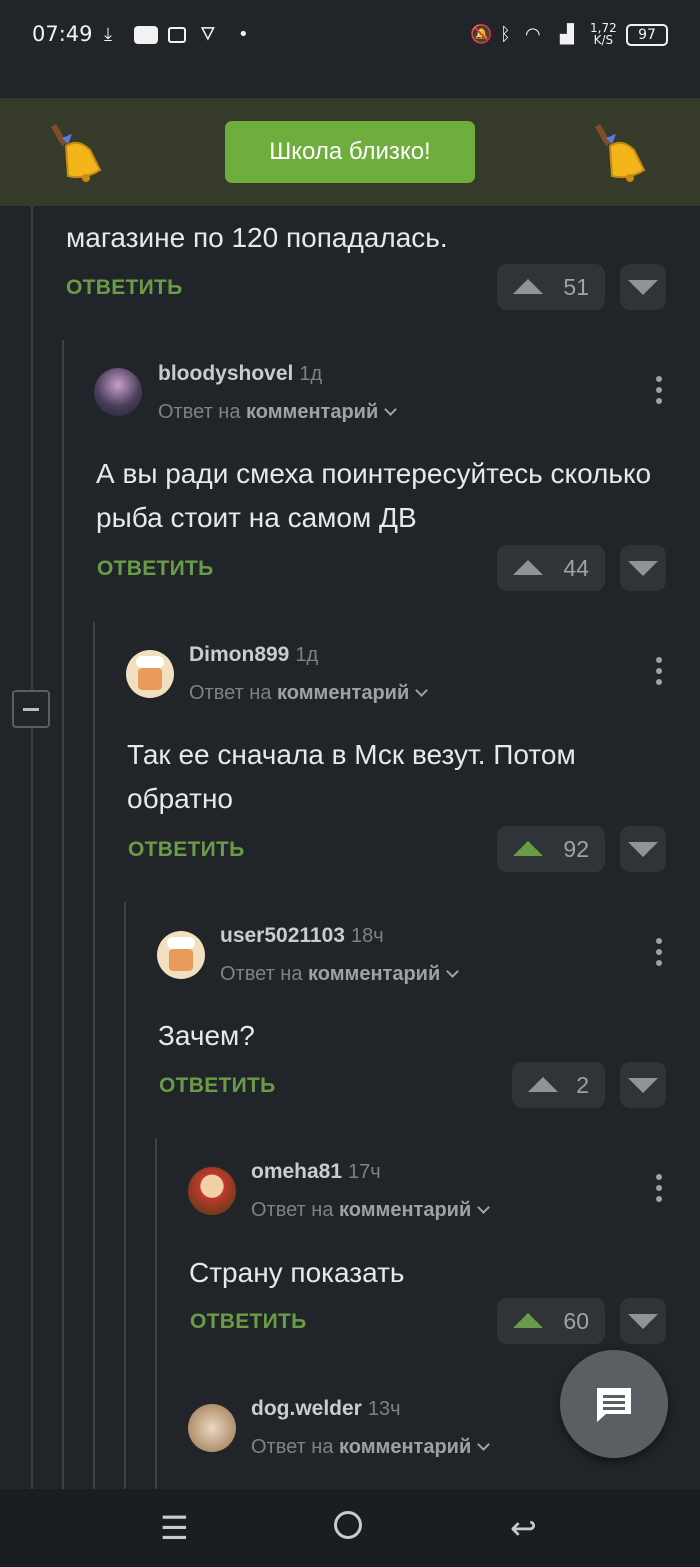 The image size is (700, 1567). Describe the element at coordinates (582, 1085) in the screenshot. I see `vote-count: 2` at that location.